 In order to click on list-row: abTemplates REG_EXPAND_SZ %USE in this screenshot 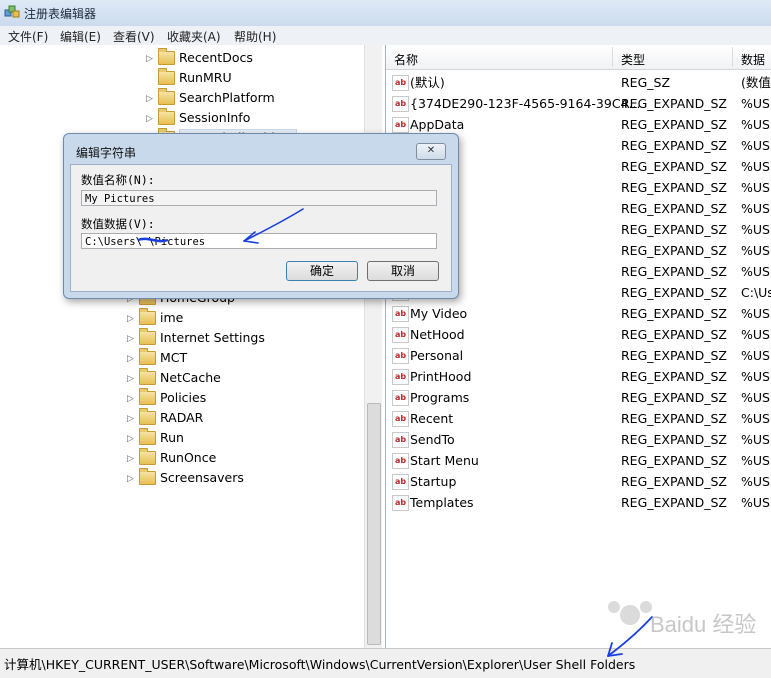, I will do `click(578, 502)`.